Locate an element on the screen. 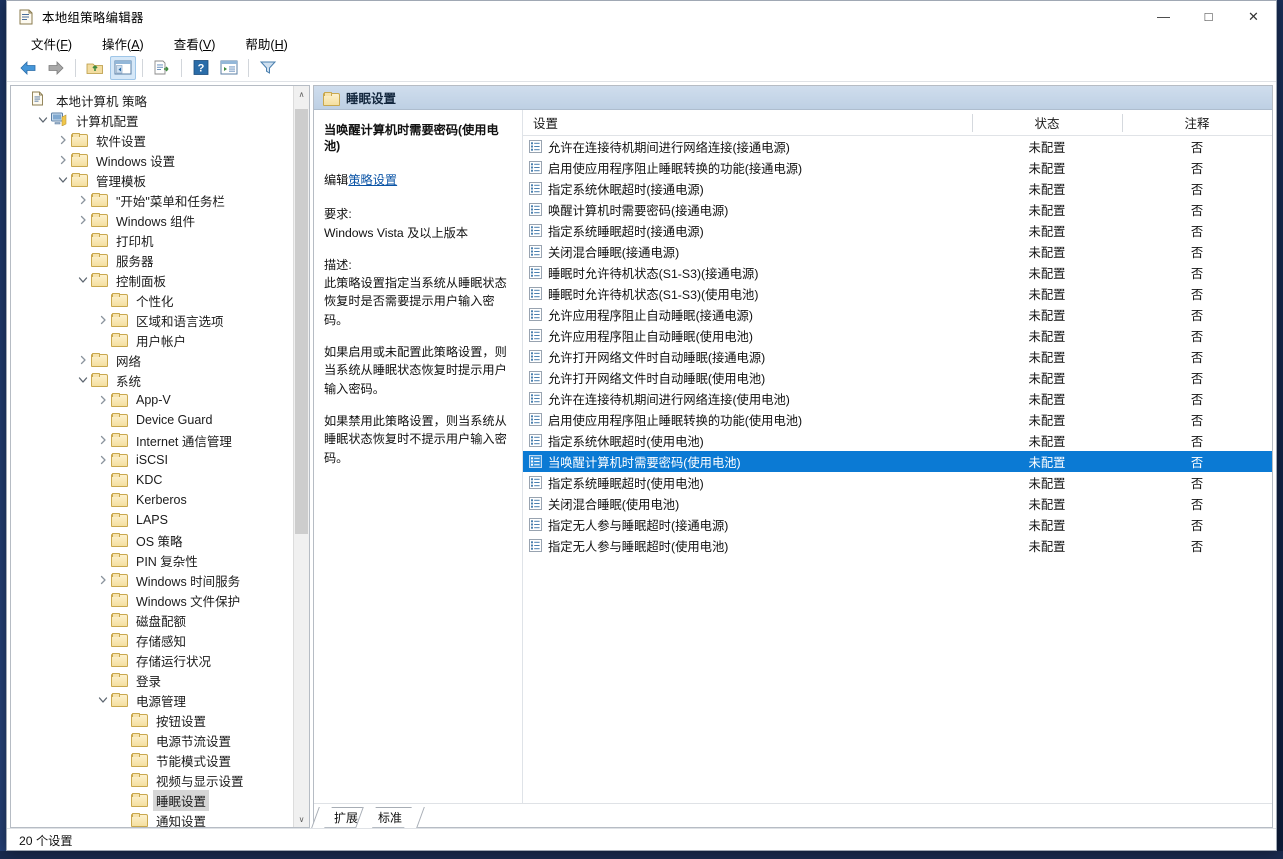 Image resolution: width=1283 pixels, height=859 pixels. tree-item-磁盘配额: 磁盘配额 is located at coordinates (152, 620).